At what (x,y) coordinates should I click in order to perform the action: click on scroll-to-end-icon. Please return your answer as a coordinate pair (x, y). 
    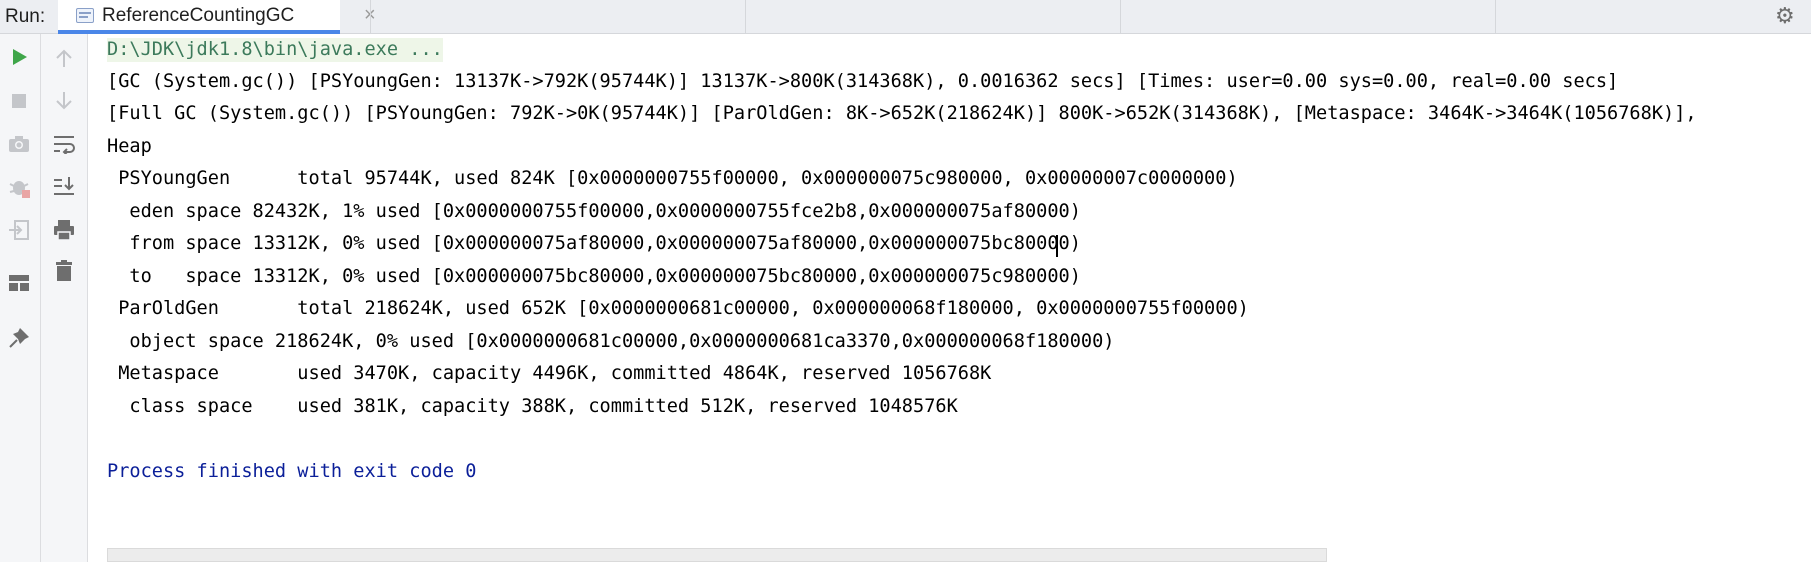
    Looking at the image, I should click on (64, 187).